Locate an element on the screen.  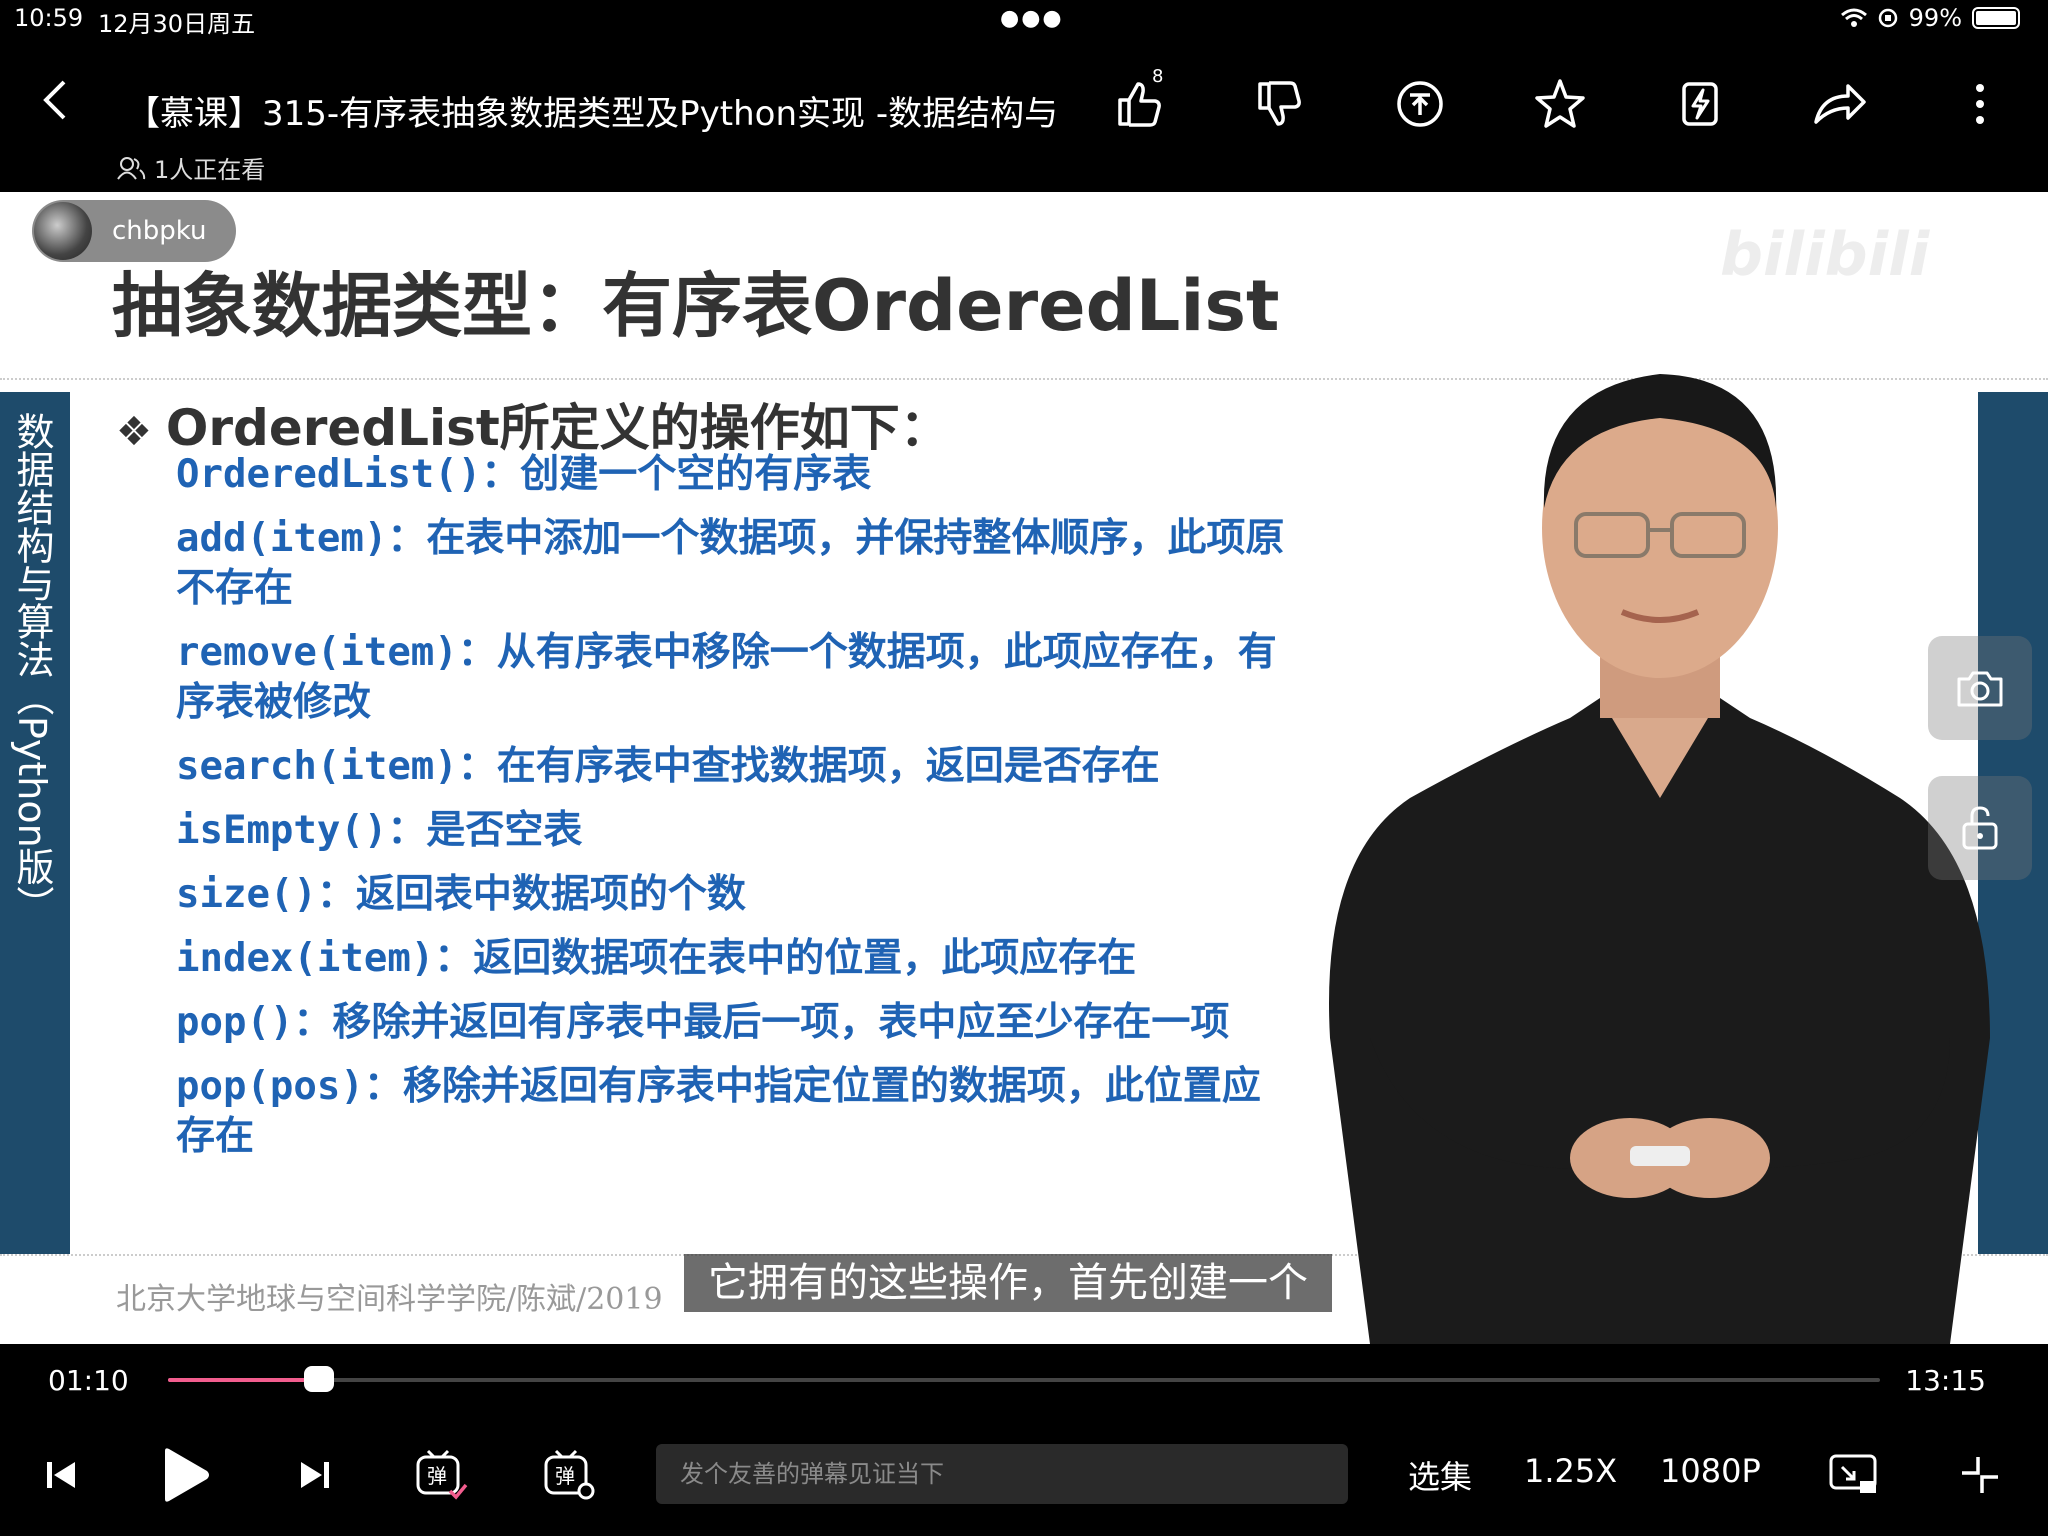
operation-description: ：创建一个空的有序表 is located at coordinates (676, 474).